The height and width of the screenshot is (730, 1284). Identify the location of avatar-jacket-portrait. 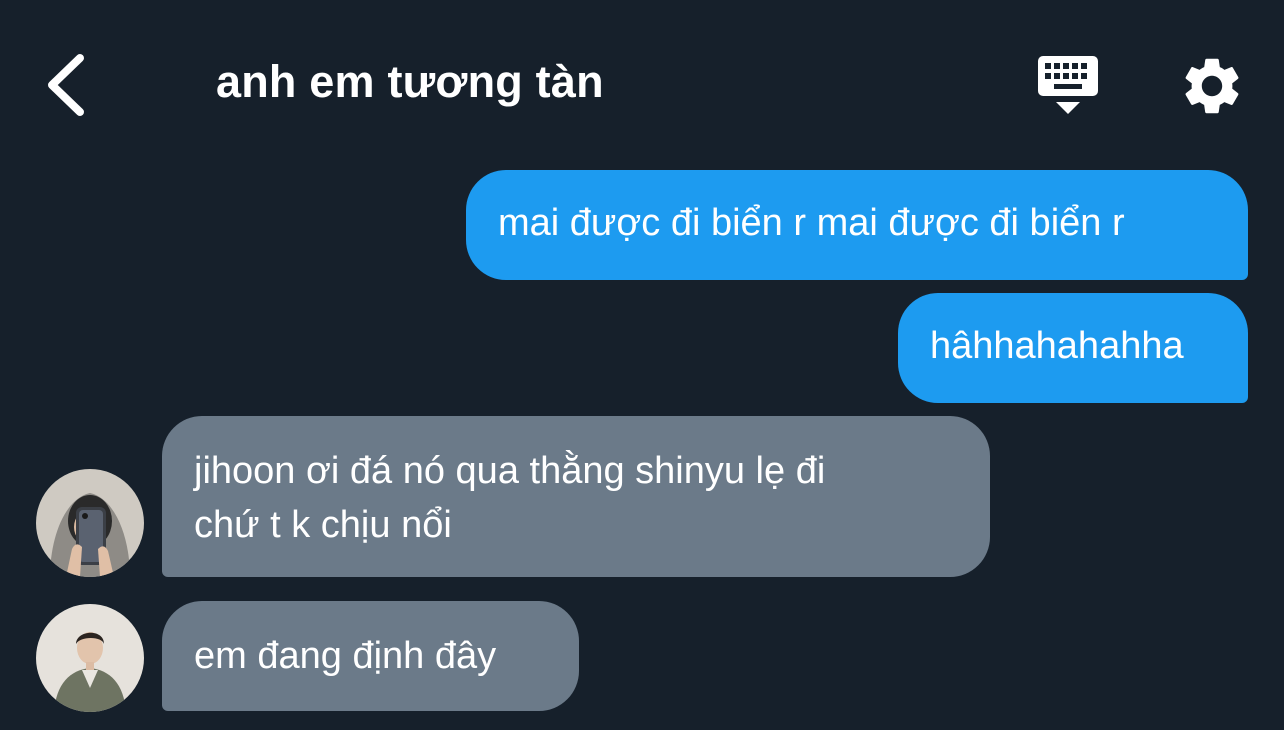
(90, 658).